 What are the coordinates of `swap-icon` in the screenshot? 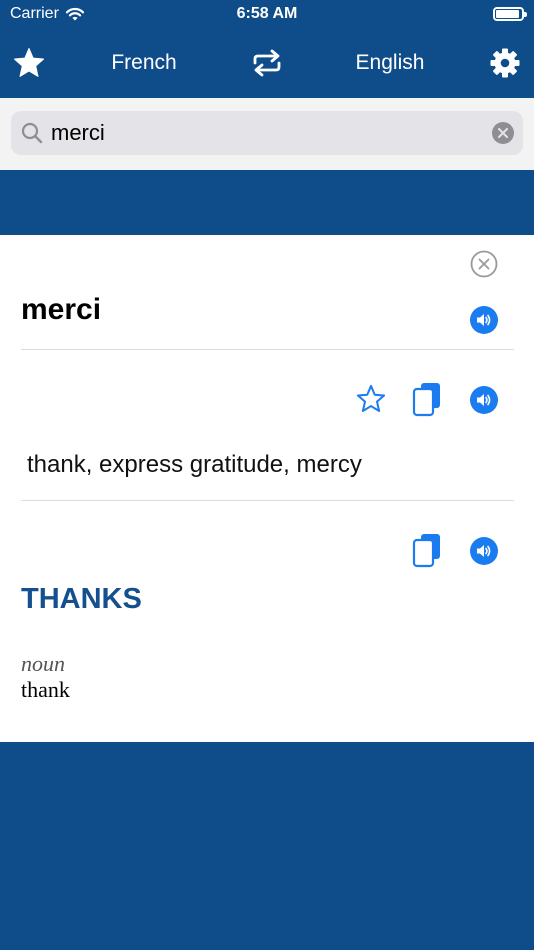 It's located at (267, 63).